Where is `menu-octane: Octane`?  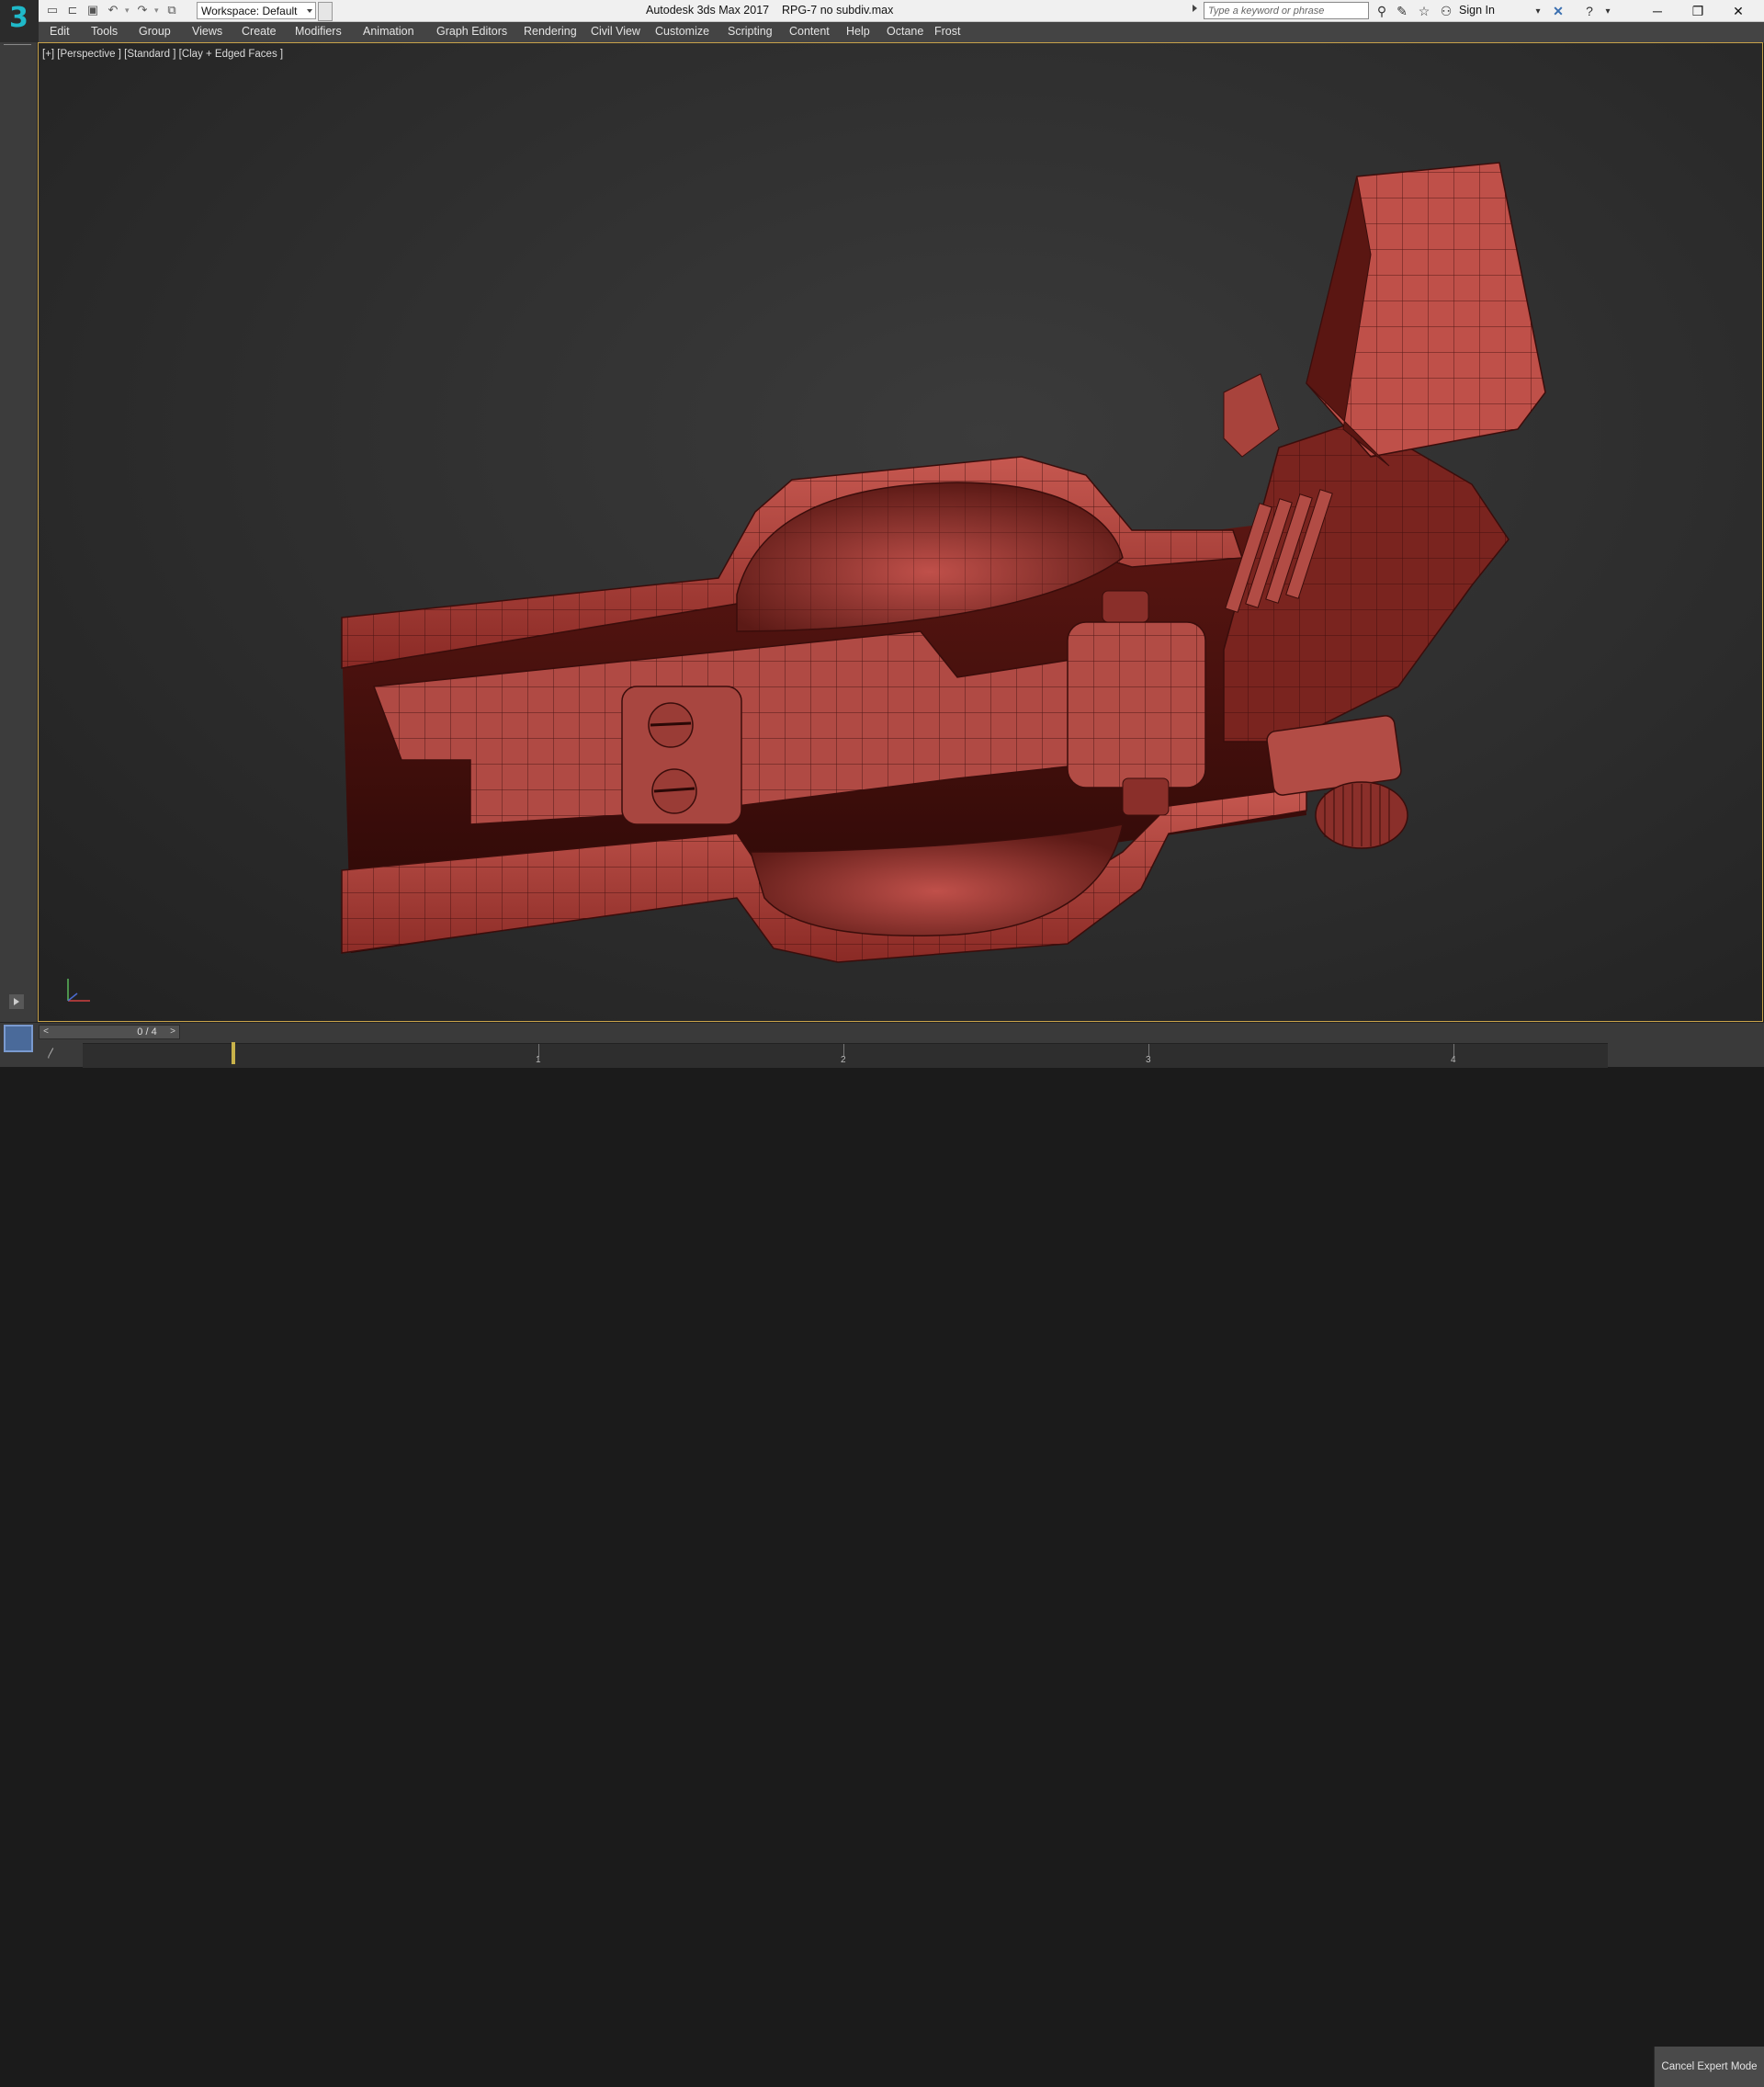 menu-octane: Octane is located at coordinates (905, 31).